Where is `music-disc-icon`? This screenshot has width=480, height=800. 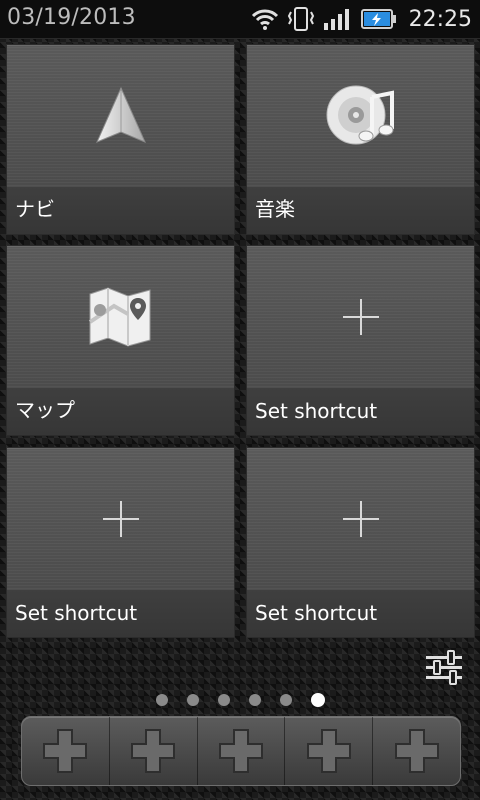 music-disc-icon is located at coordinates (360, 115).